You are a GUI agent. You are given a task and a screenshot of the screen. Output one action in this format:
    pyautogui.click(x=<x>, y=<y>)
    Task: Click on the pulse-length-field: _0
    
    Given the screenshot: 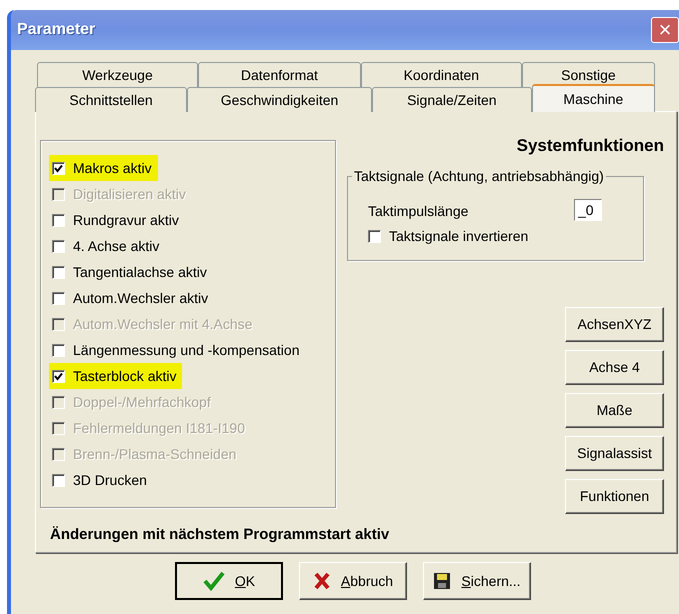 What is the action you would take?
    pyautogui.click(x=588, y=210)
    